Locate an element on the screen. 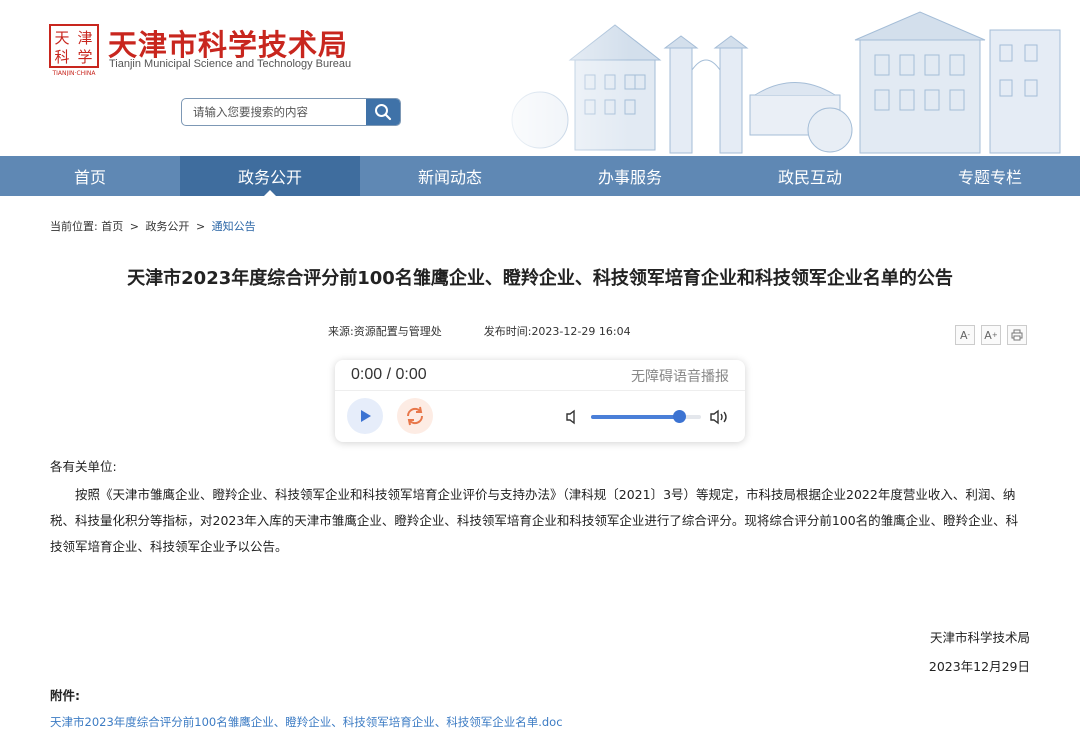 Image resolution: width=1080 pixels, height=746 pixels. article-tools: A- A + is located at coordinates (991, 335).